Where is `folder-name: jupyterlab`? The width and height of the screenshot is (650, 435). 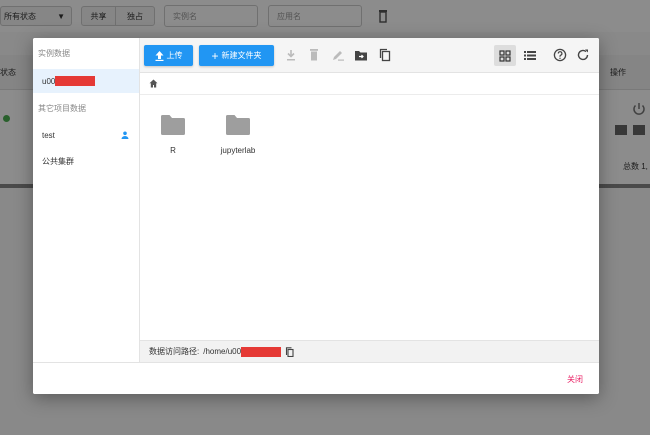 folder-name: jupyterlab is located at coordinates (238, 150).